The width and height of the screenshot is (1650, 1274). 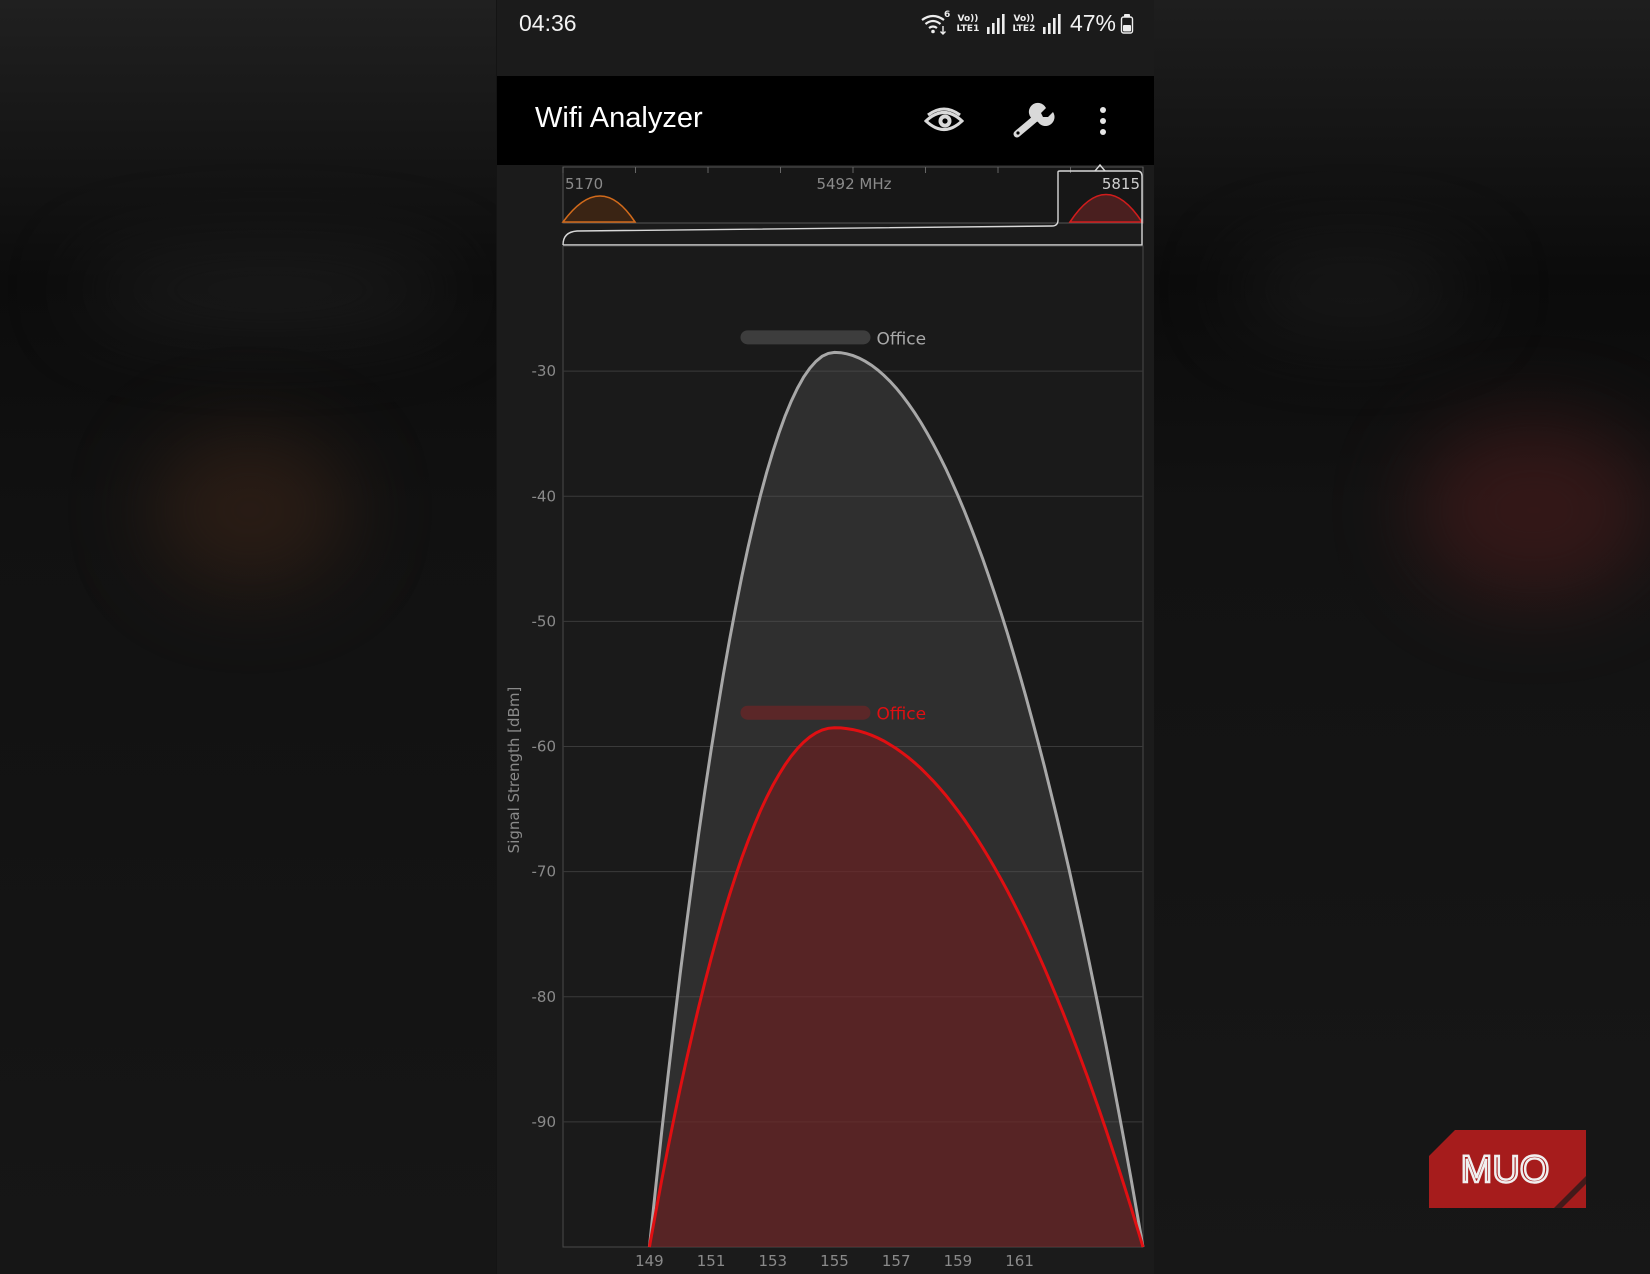 I want to click on x-tick-label: 159, so click(x=958, y=1261).